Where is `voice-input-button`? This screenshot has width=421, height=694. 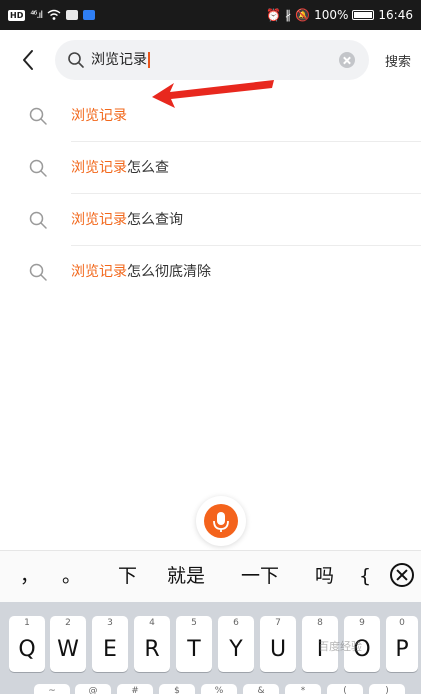 voice-input-button is located at coordinates (221, 521).